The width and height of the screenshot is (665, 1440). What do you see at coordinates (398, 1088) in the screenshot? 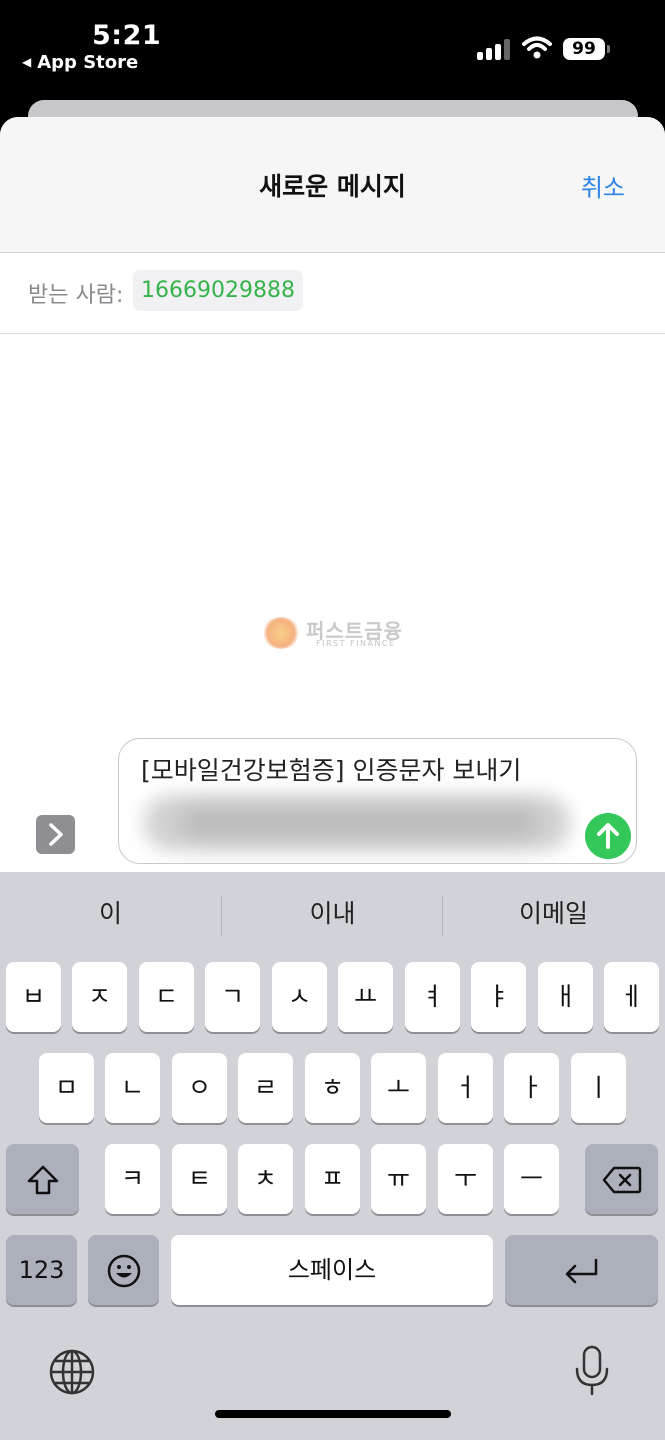
I see `key: ㅗ` at bounding box center [398, 1088].